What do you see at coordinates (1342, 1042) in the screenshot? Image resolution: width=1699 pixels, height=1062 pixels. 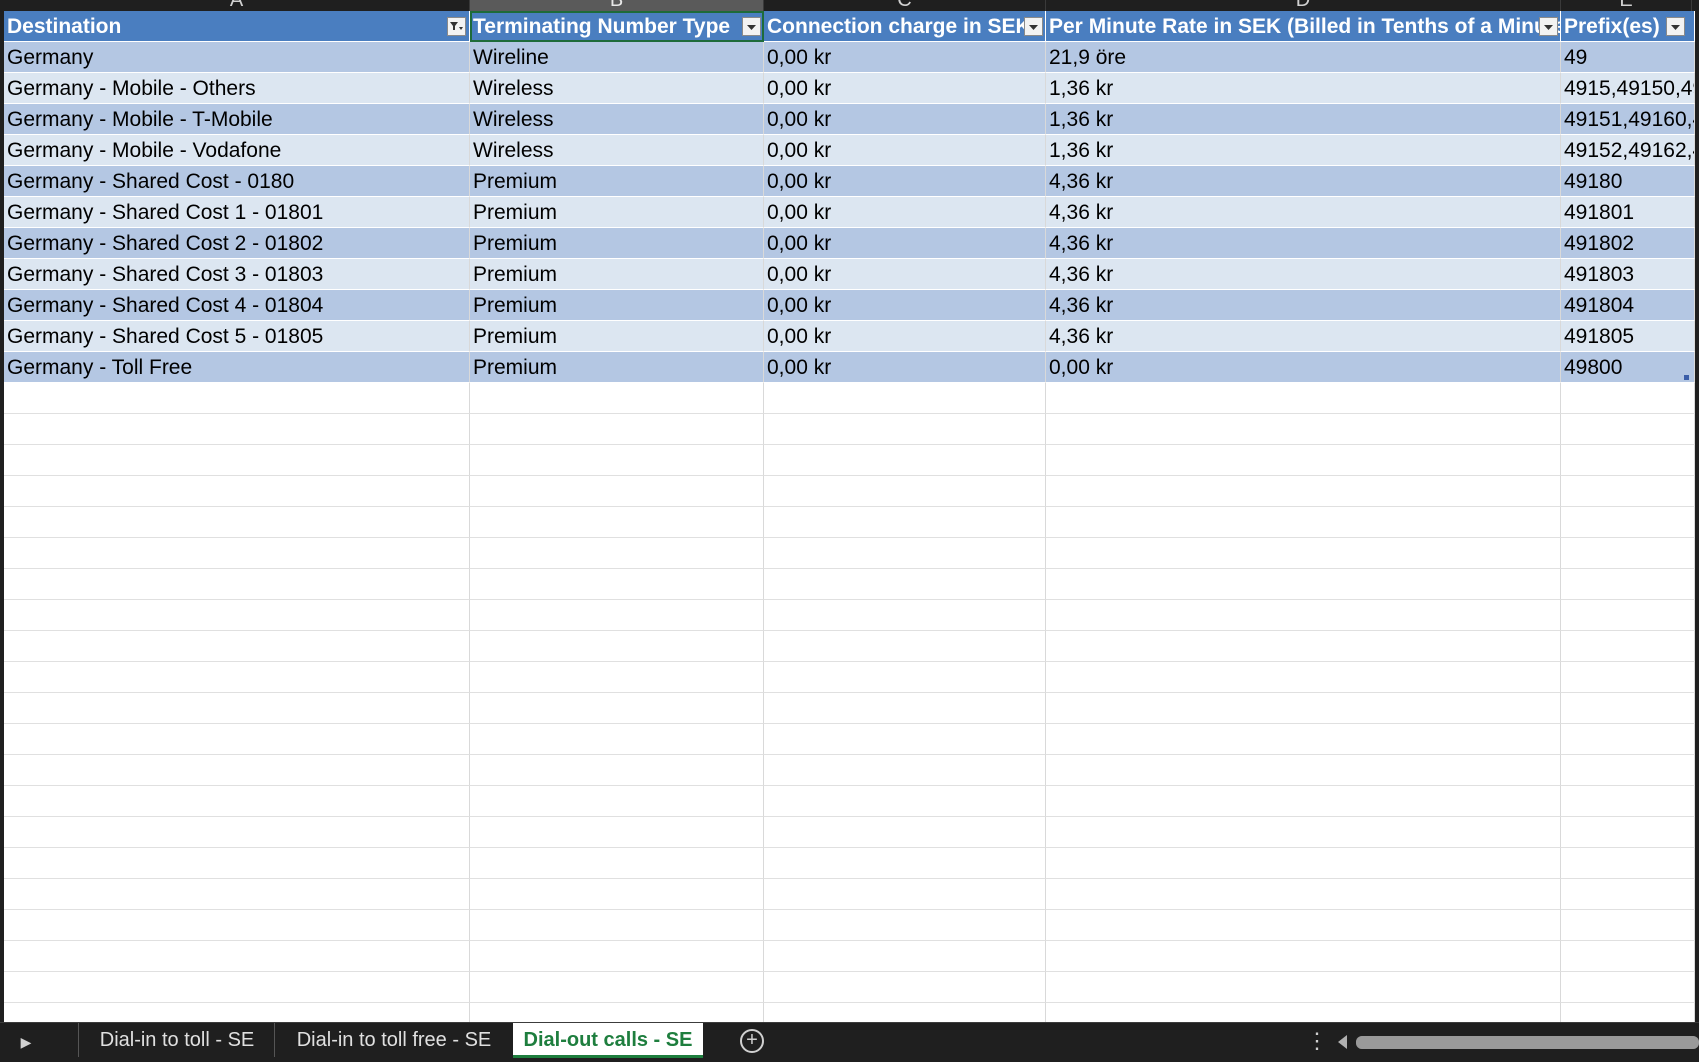 I see `scroll-left-arrow-icon` at bounding box center [1342, 1042].